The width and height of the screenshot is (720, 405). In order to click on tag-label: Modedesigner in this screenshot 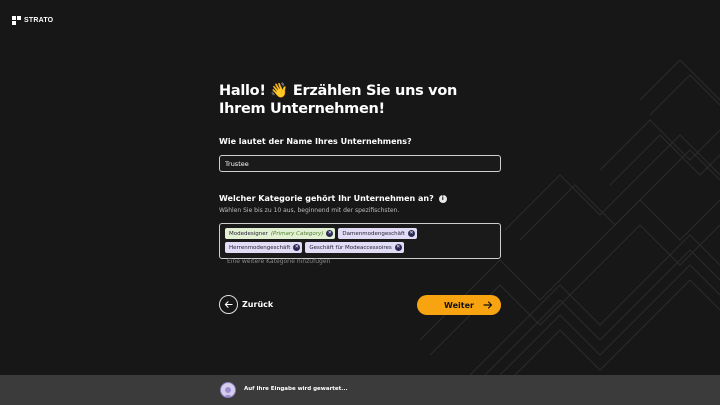, I will do `click(248, 233)`.